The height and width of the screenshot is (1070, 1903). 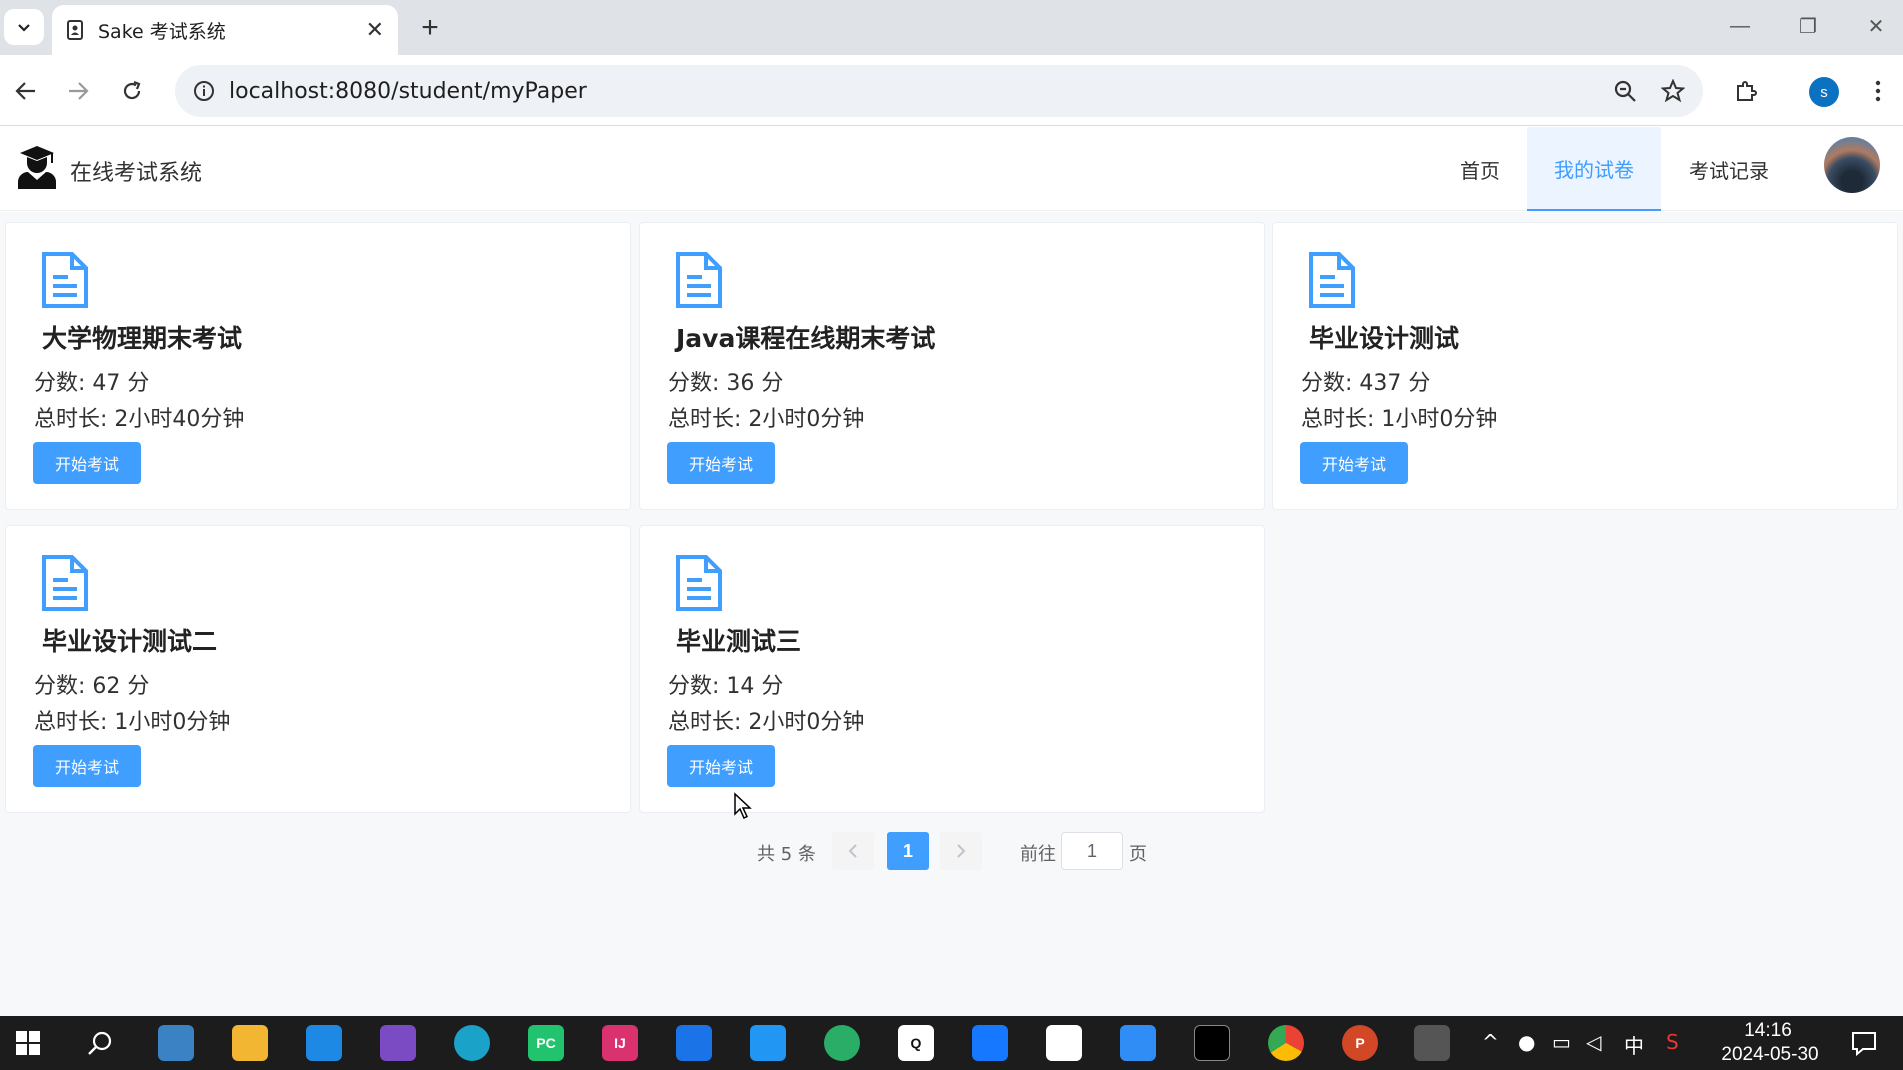 I want to click on terminal-icon, so click(x=1212, y=1043).